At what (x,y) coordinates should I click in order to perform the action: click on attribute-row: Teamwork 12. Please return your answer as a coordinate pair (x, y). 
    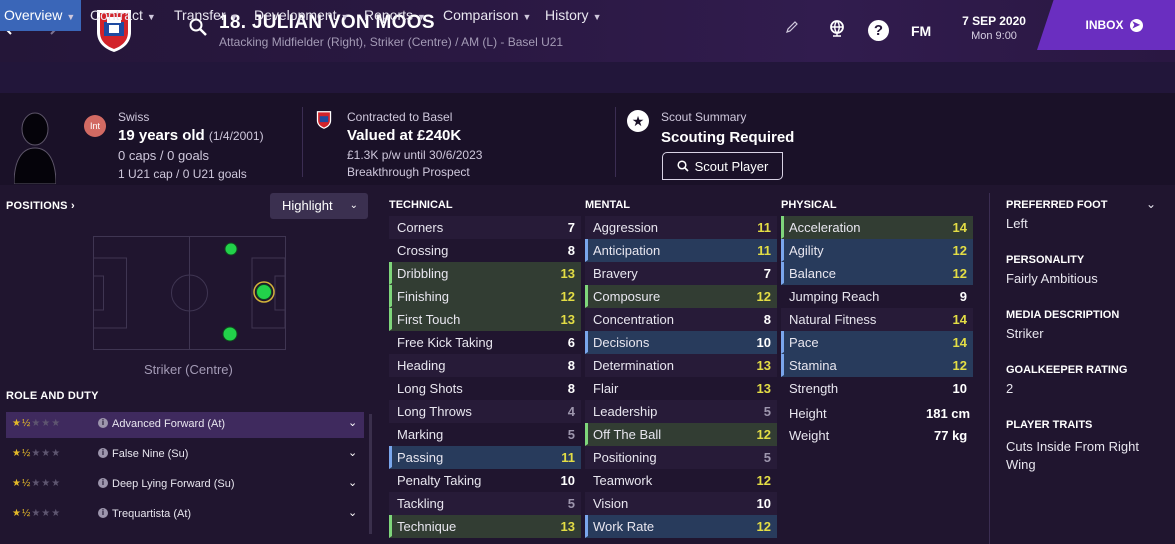
    Looking at the image, I should click on (681, 480).